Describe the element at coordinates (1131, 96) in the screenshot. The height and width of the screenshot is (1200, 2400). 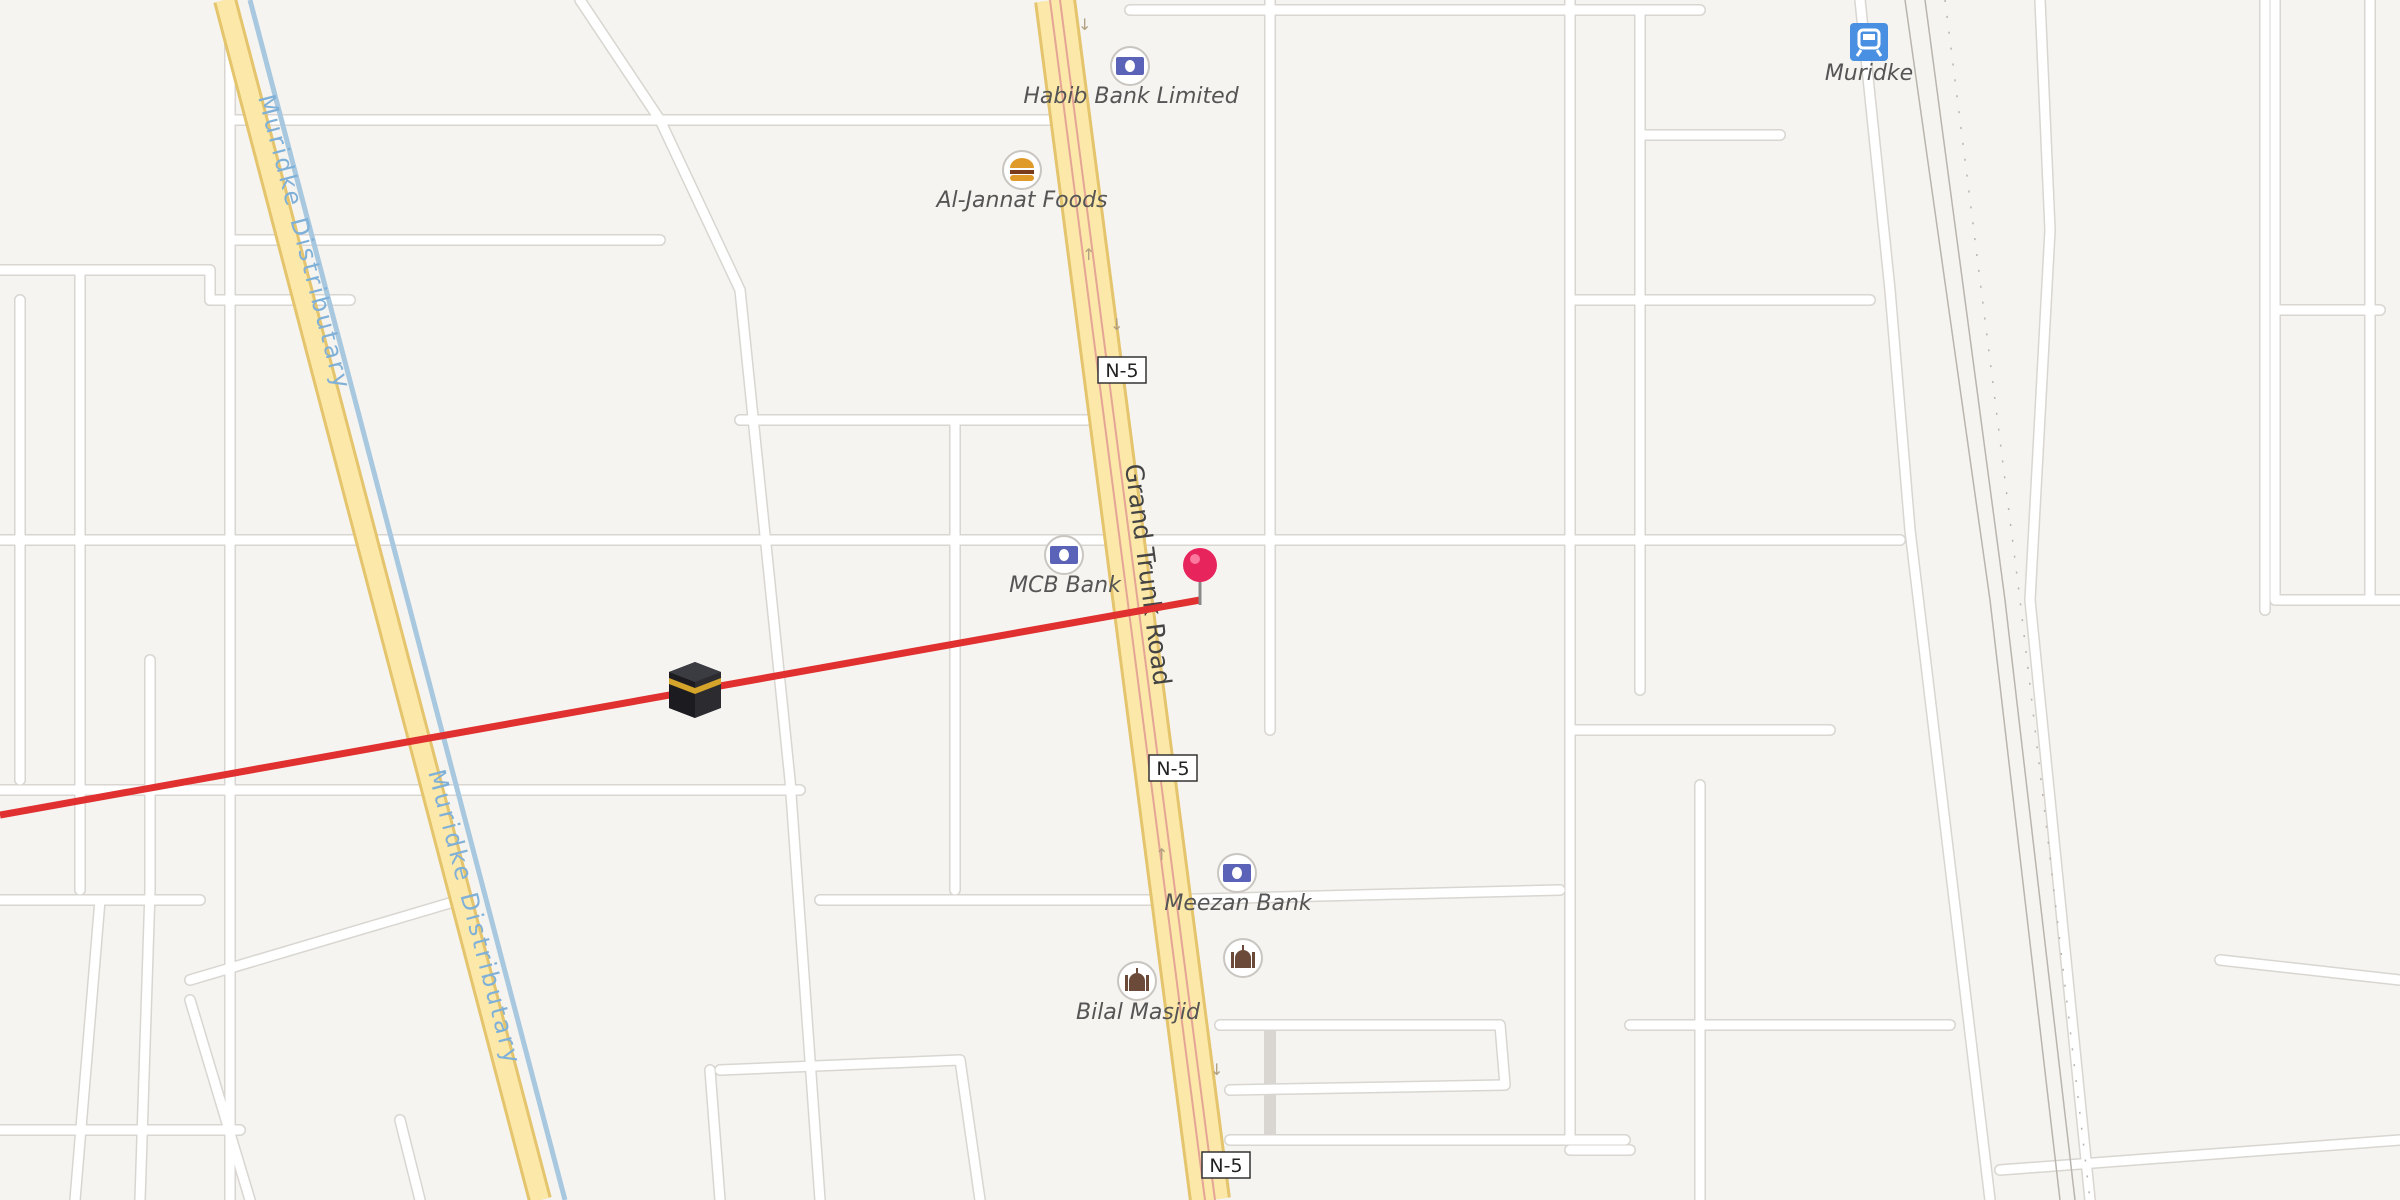
I see `habib-bank-label: Habib Bank Limited` at that location.